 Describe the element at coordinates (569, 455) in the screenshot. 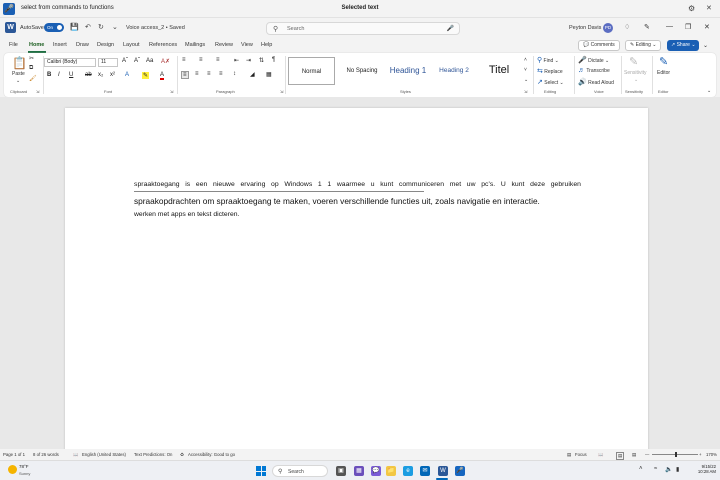

I see `focus-icon: ▤` at that location.